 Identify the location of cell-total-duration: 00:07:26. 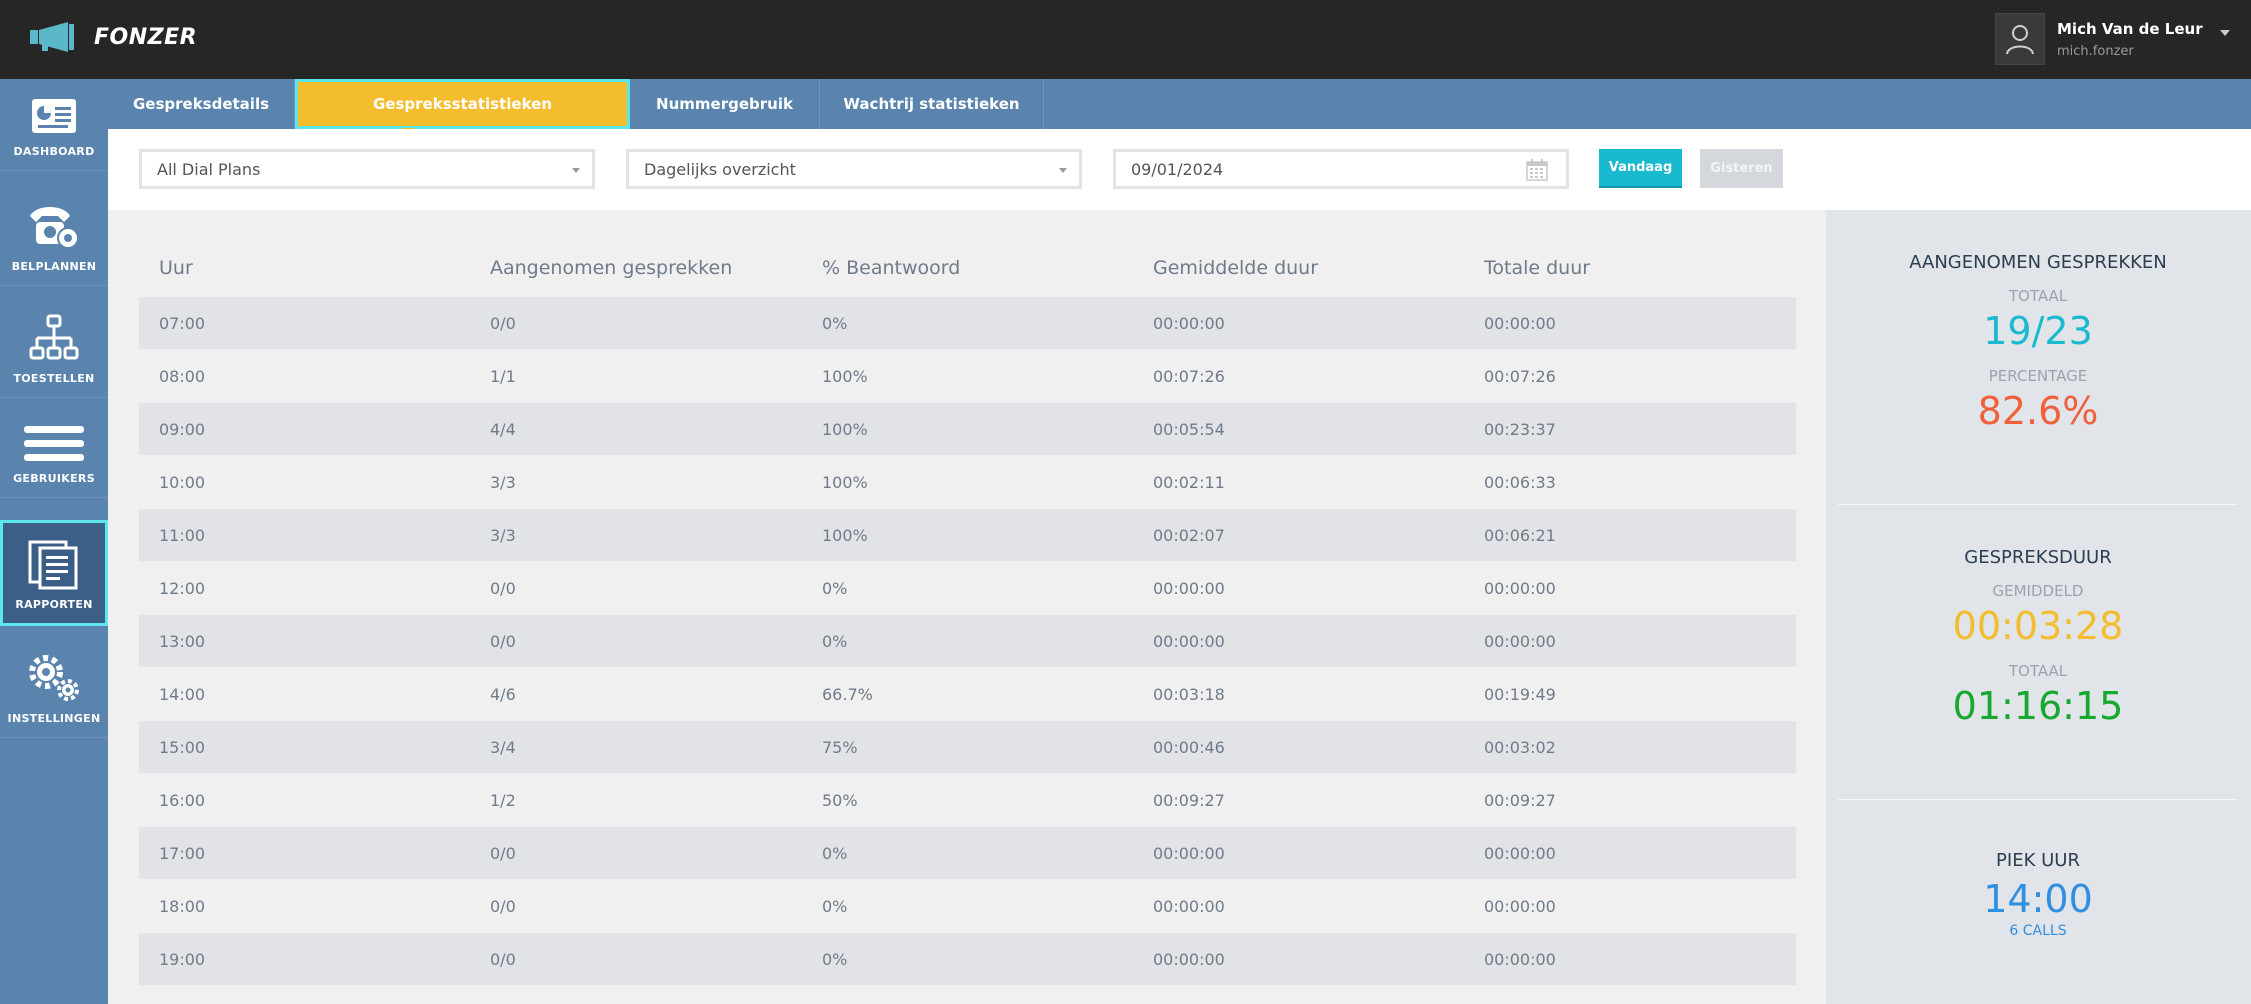
(1520, 376).